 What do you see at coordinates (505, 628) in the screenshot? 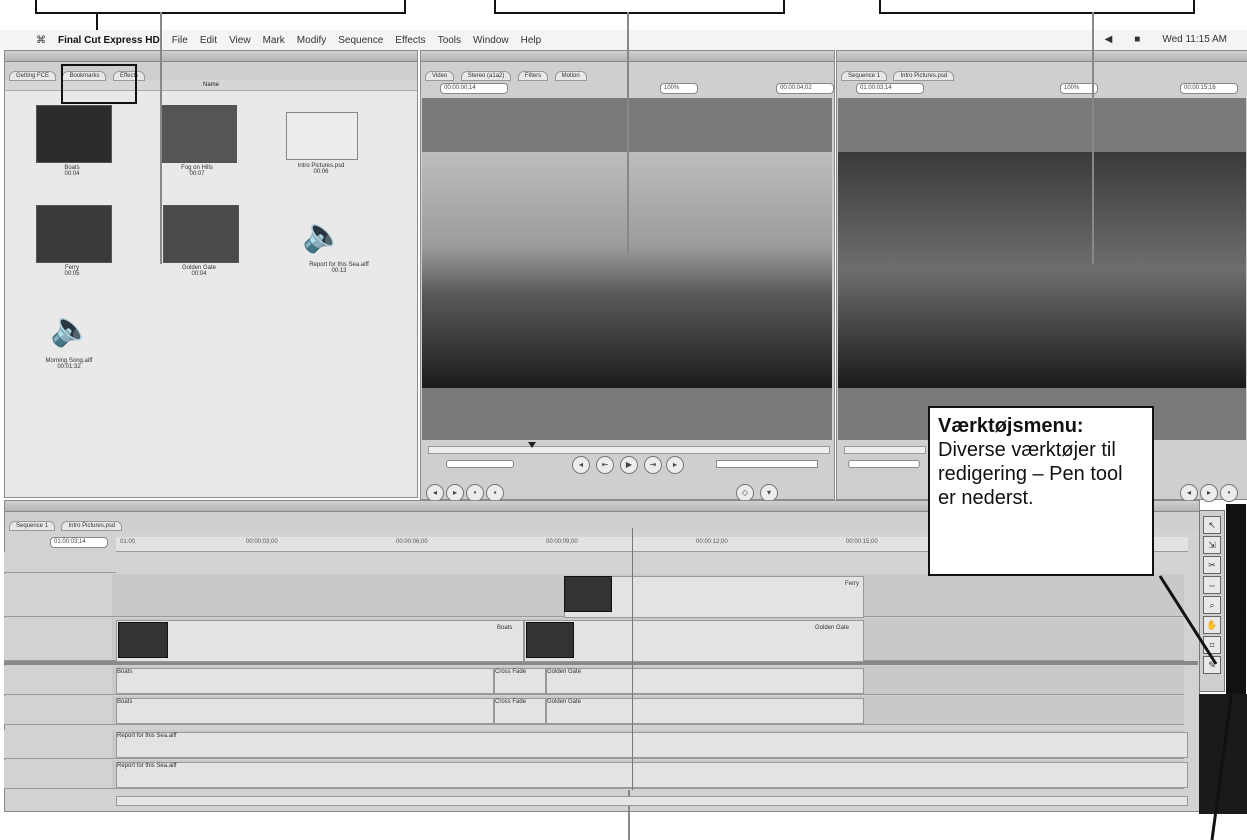
I see `clip-name-boats: Boats` at bounding box center [505, 628].